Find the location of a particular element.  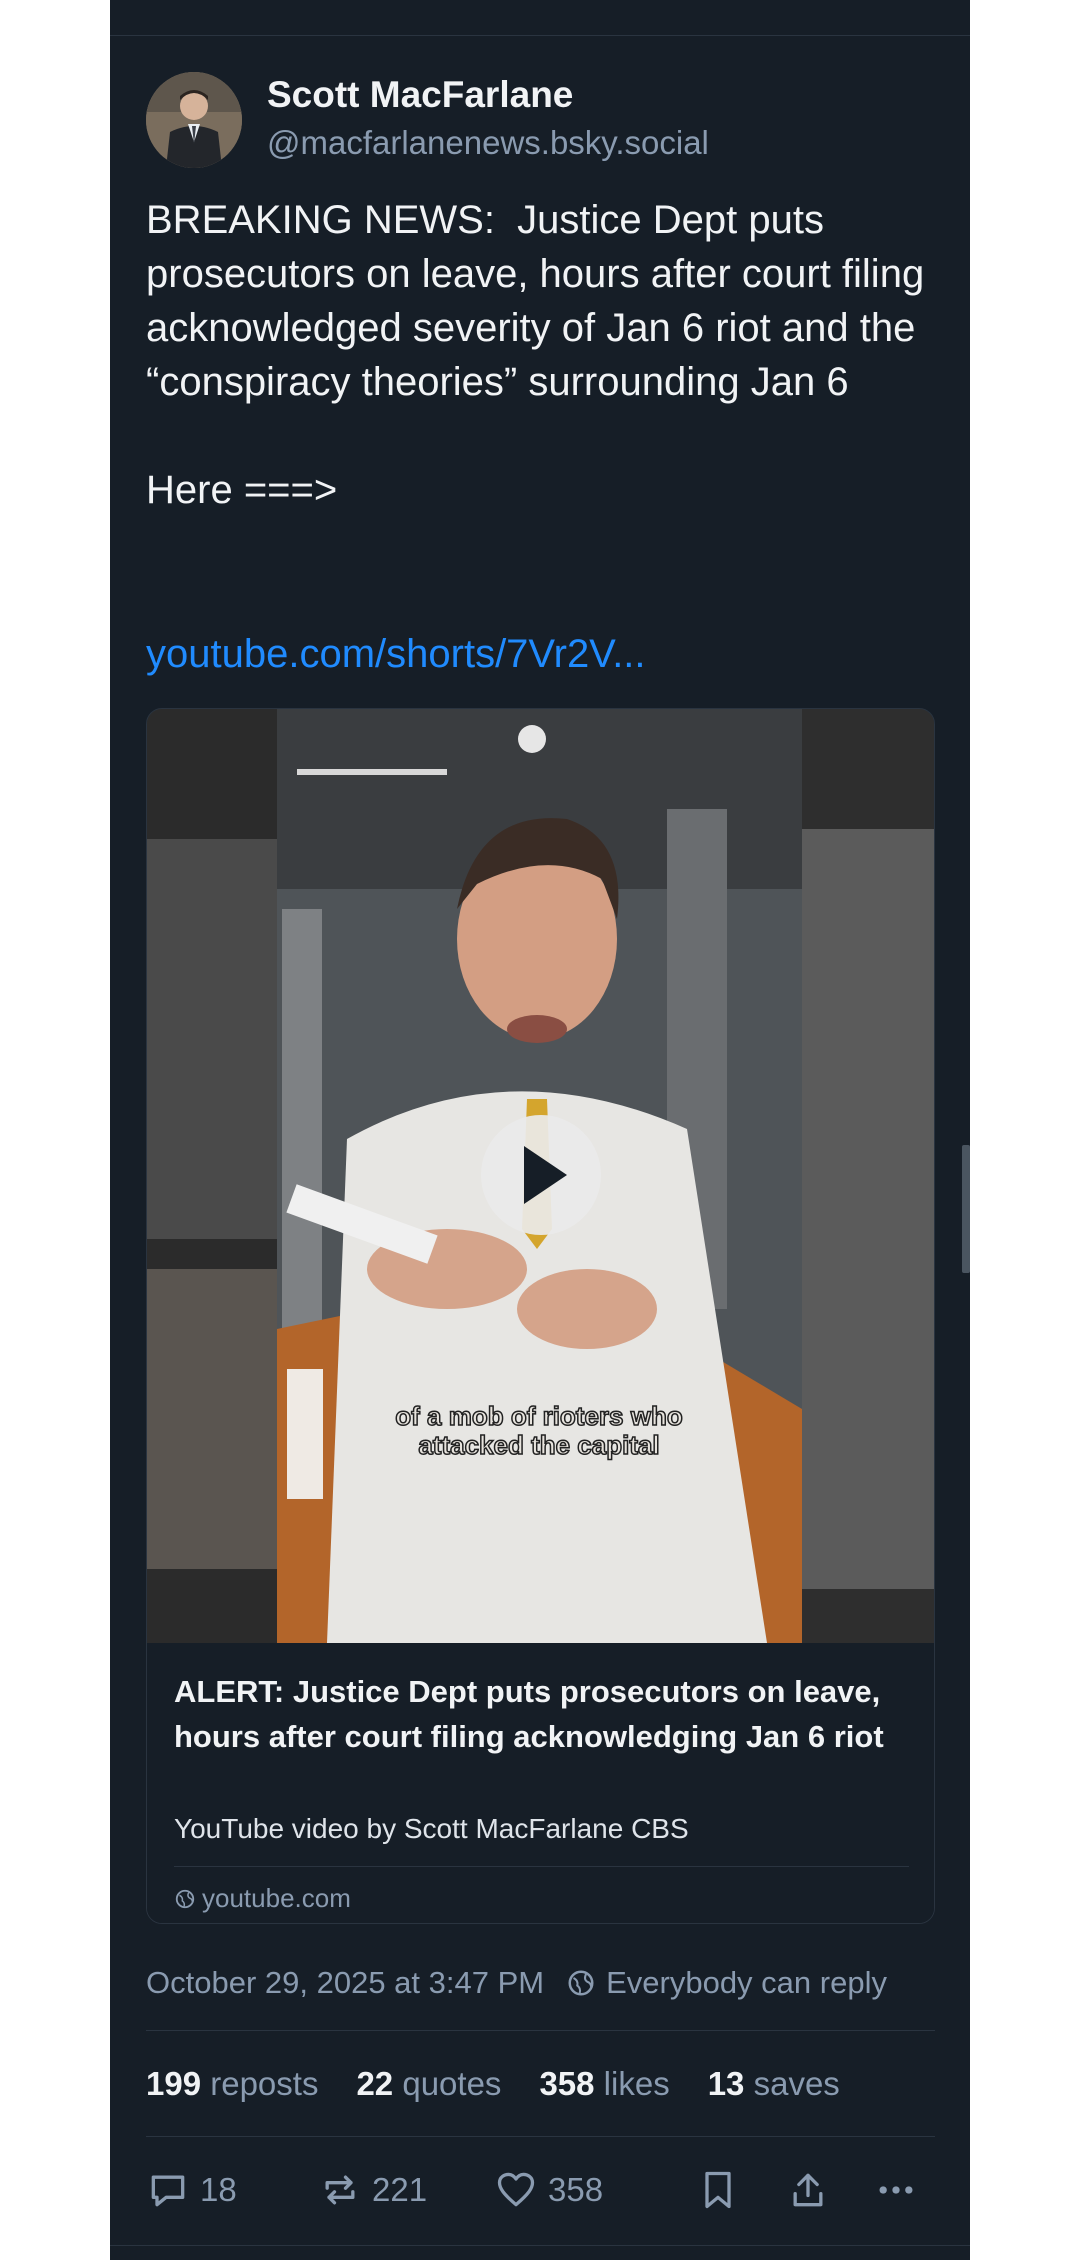

repost-button: 221 is located at coordinates (372, 2190).